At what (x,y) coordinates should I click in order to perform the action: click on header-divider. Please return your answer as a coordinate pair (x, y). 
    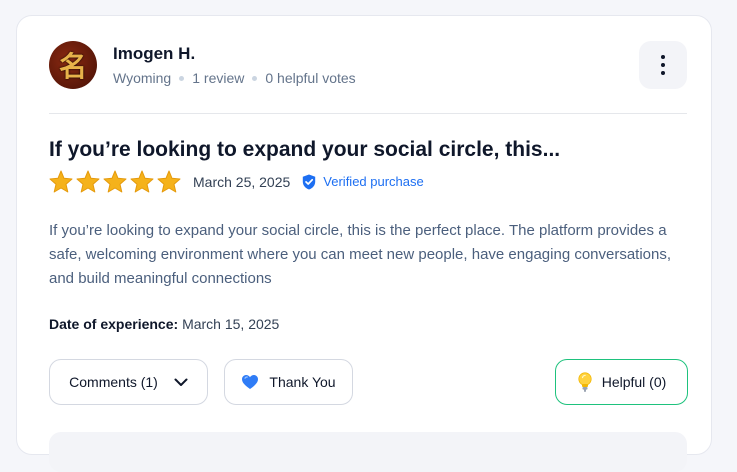
    Looking at the image, I should click on (368, 113).